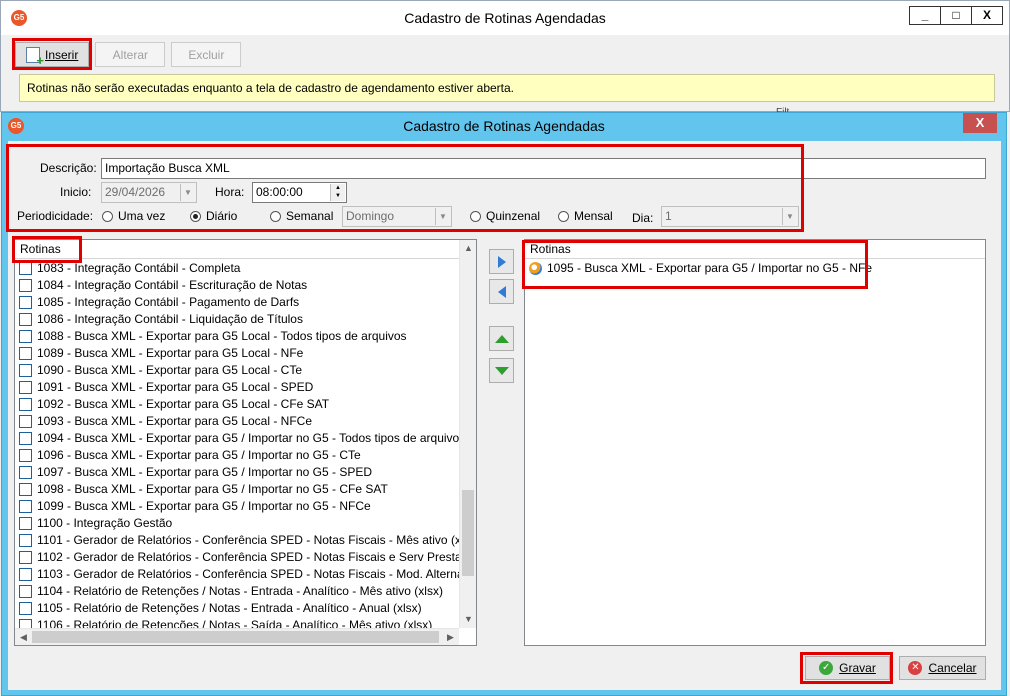 The height and width of the screenshot is (696, 1010). What do you see at coordinates (543, 168) in the screenshot?
I see `description-input: Importação Busca XML` at bounding box center [543, 168].